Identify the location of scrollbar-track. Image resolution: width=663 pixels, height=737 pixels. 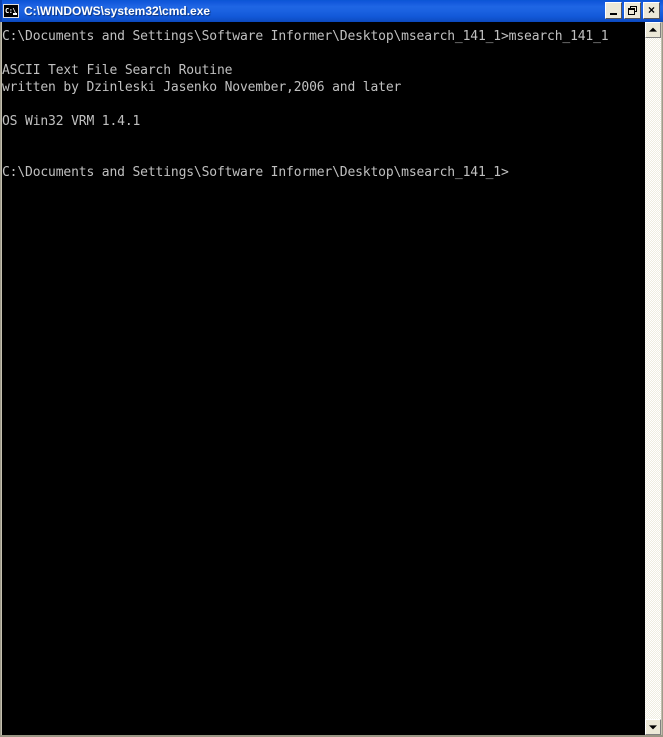
(653, 378).